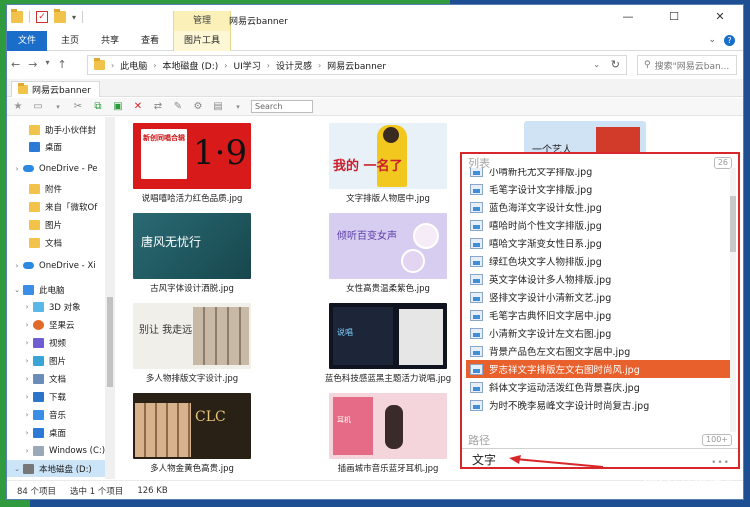 This screenshot has width=750, height=507. Describe the element at coordinates (118, 107) in the screenshot. I see `paste-icon: ▣` at that location.